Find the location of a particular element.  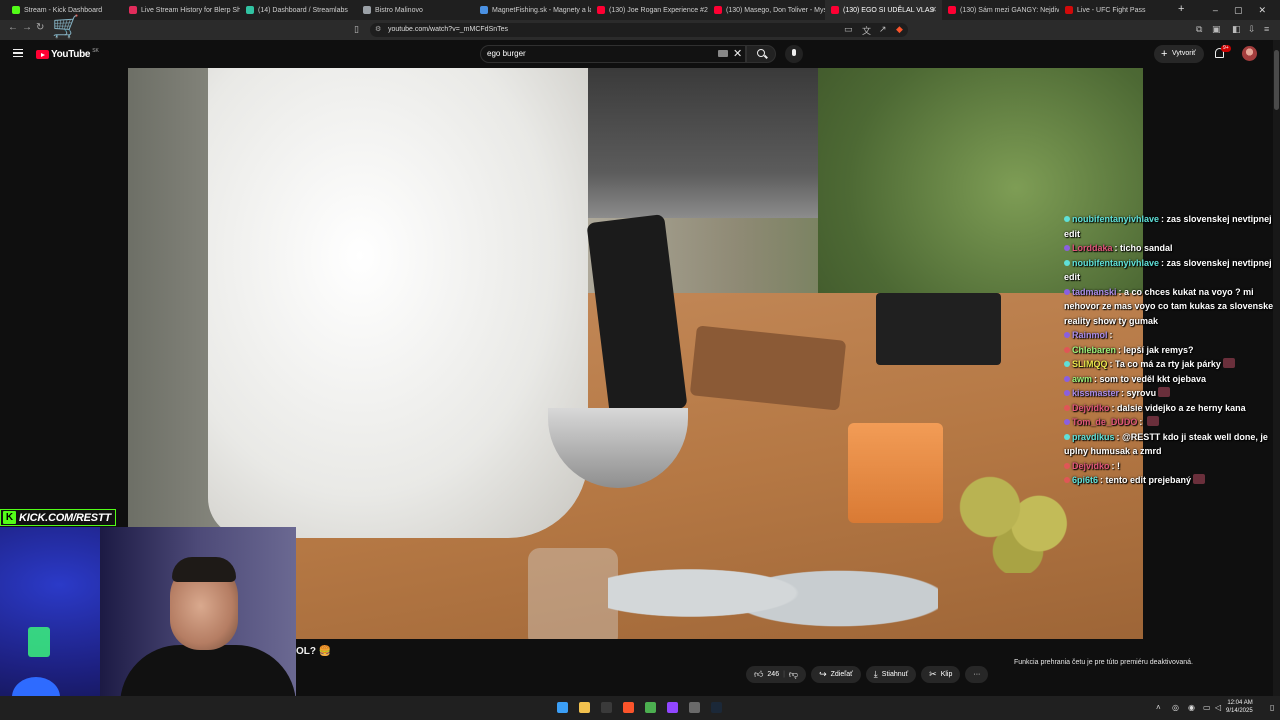

dislike-icon: 👎︎ is located at coordinates (793, 674).